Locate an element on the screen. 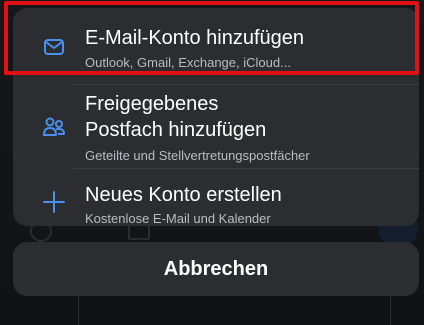 This screenshot has height=325, width=424. create-new-account-title: Neues Konto erstellen is located at coordinates (183, 195).